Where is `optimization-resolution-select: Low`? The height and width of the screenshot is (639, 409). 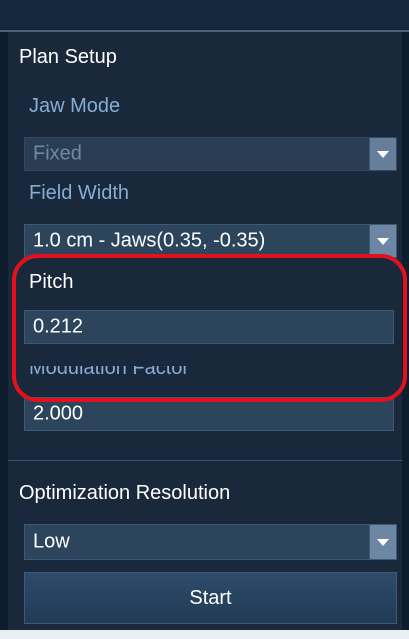 optimization-resolution-select: Low is located at coordinates (210, 542).